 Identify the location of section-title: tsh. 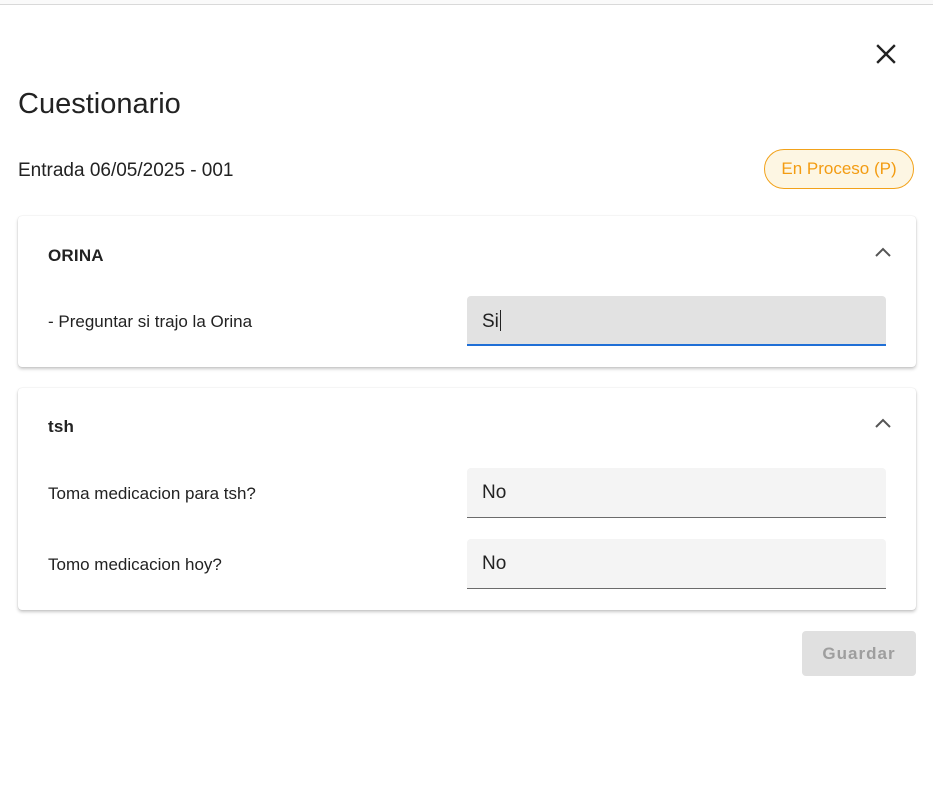
(61, 426).